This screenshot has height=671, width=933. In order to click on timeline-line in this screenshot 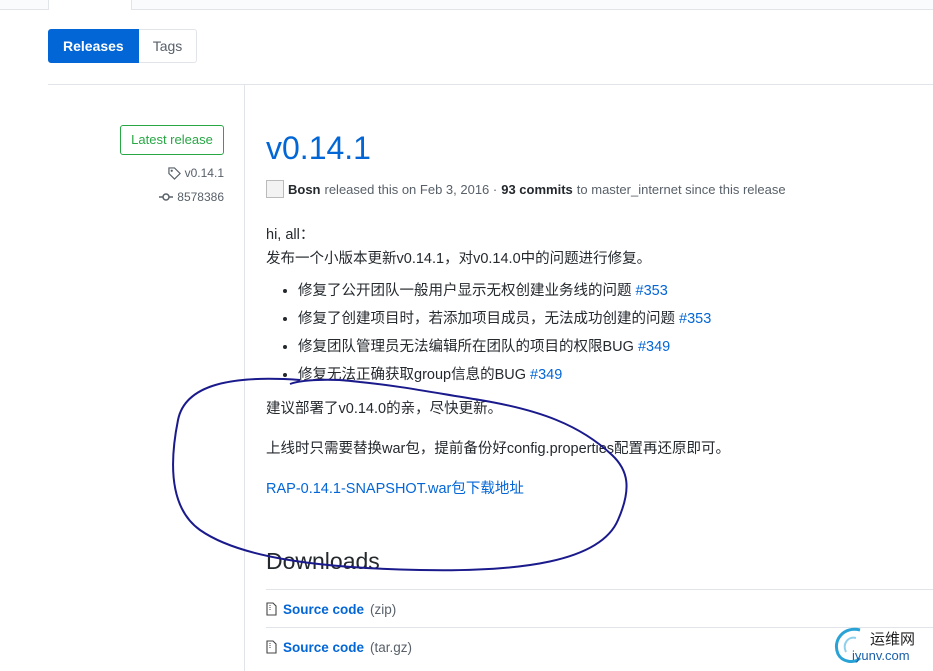, I will do `click(244, 377)`.